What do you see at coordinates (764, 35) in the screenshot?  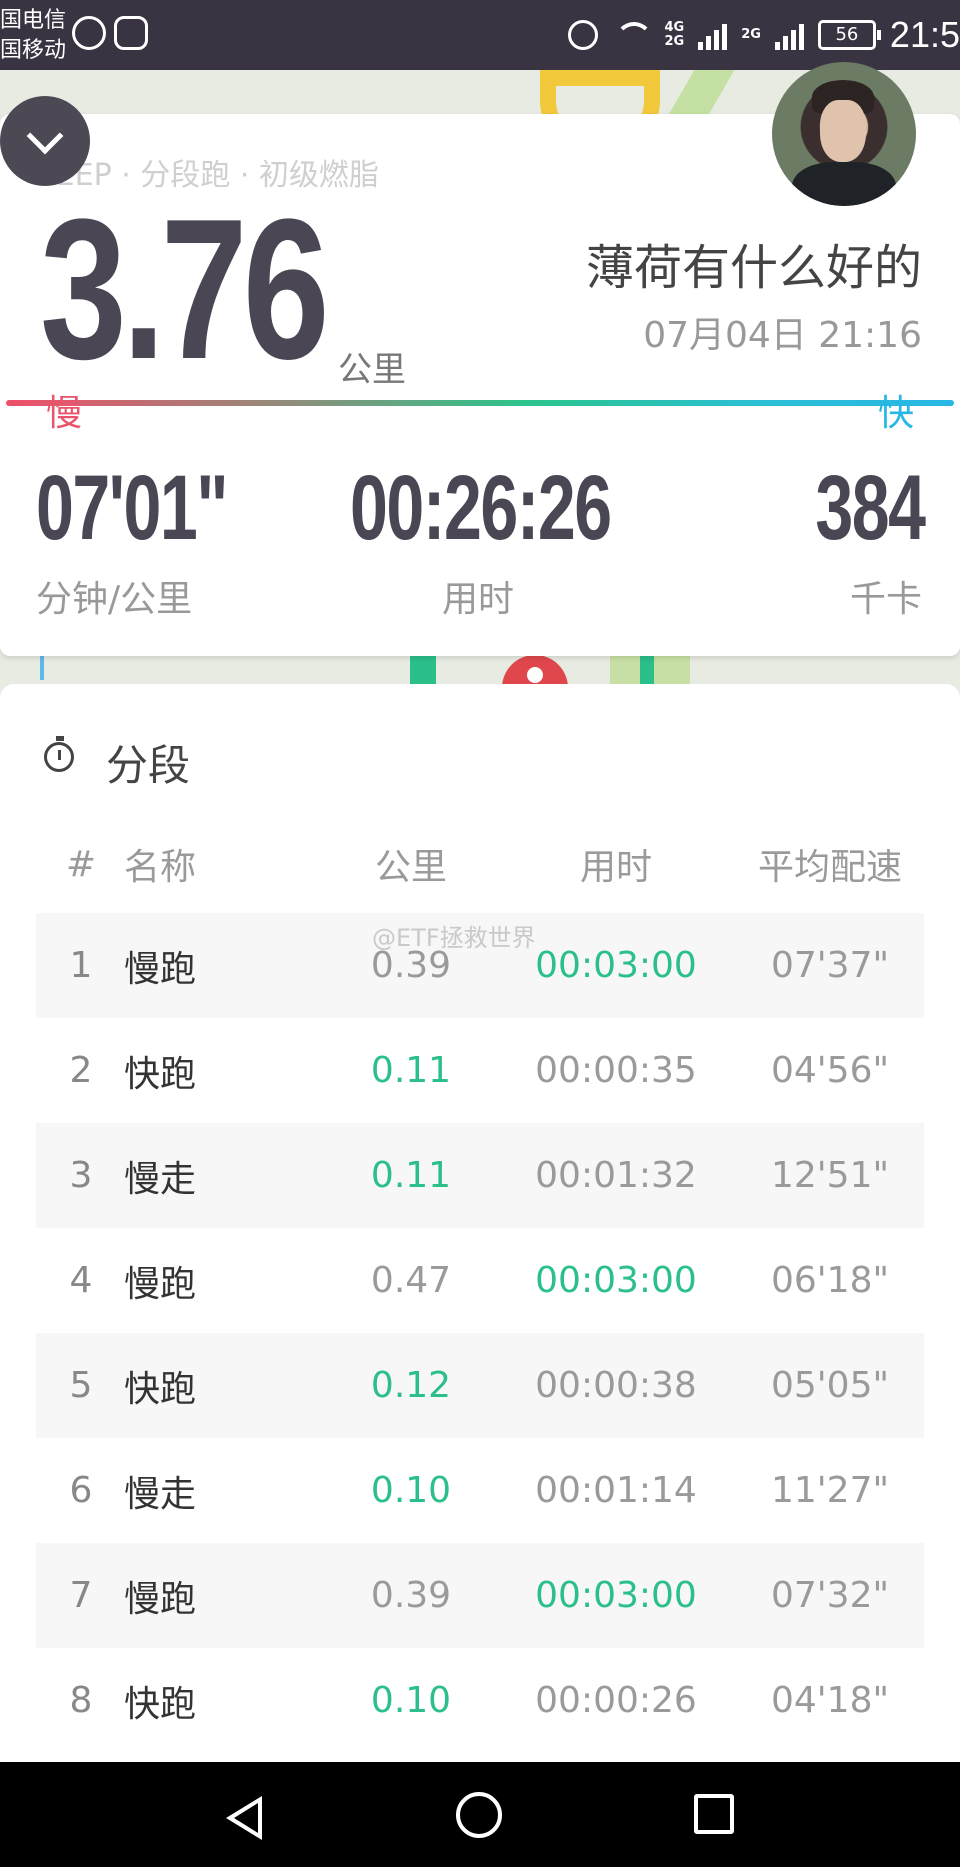 I see `status-icons: 4G 2G 2G 56 21:5` at bounding box center [764, 35].